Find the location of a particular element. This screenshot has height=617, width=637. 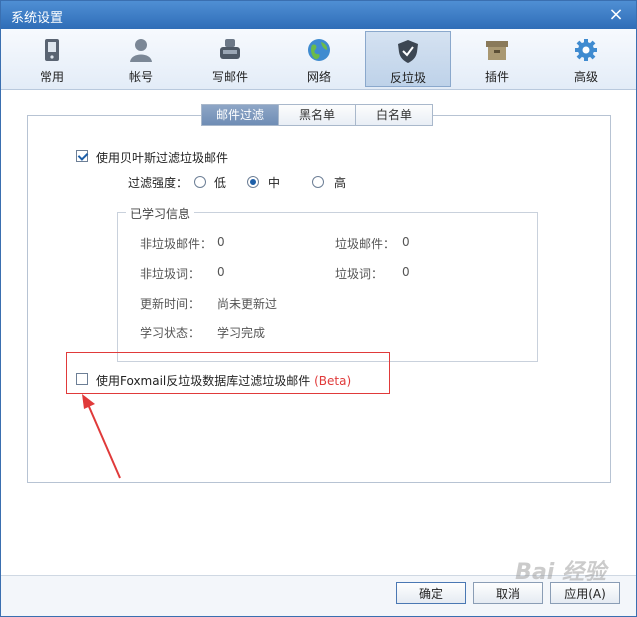

tab-blacklist: 黑名单 is located at coordinates (317, 115).